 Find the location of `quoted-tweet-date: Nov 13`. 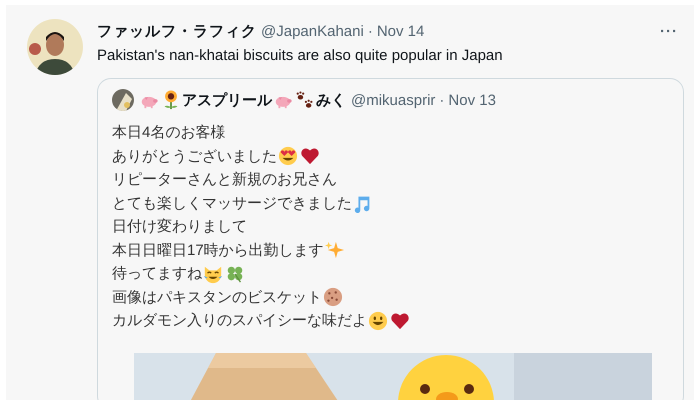

quoted-tweet-date: Nov 13 is located at coordinates (472, 100).